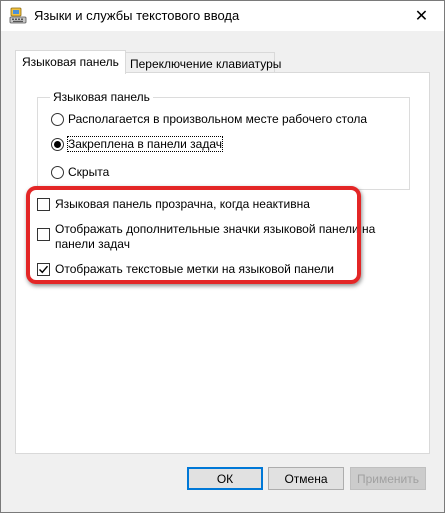 The image size is (445, 513). What do you see at coordinates (206, 64) in the screenshot?
I see `tab-label: Переключение клавиатуры` at bounding box center [206, 64].